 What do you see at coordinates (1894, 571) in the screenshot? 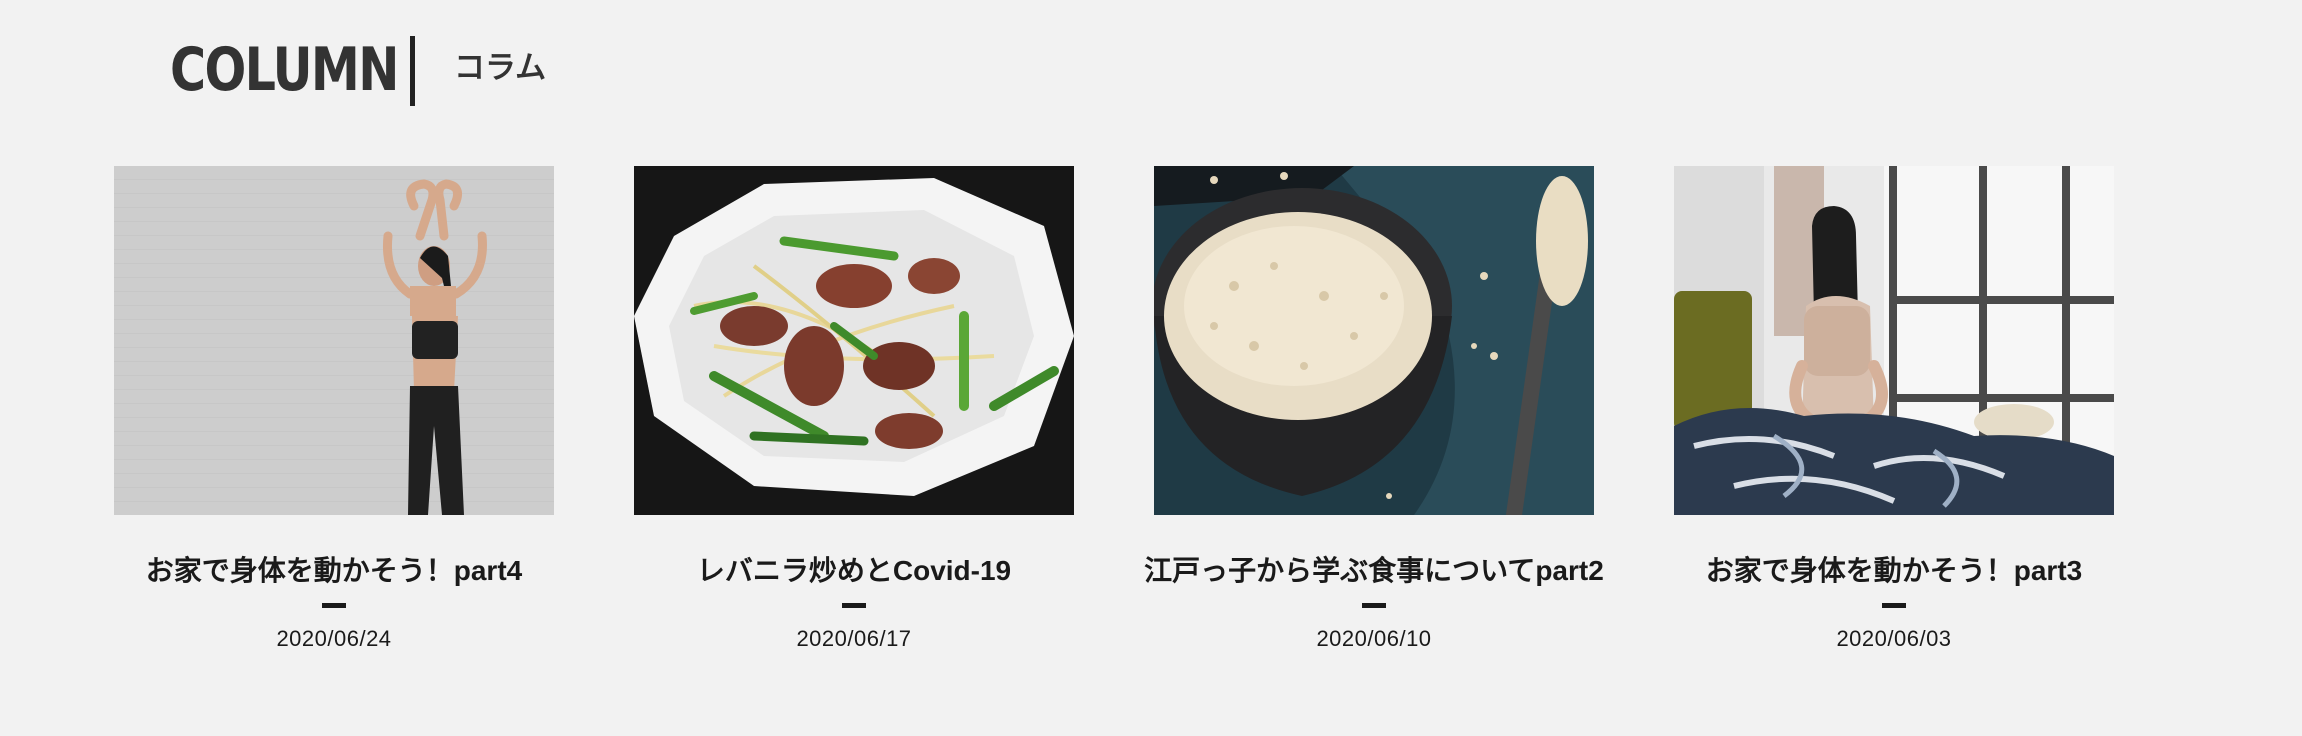
I see `article-title: お家で身体を動かそう！part3` at bounding box center [1894, 571].